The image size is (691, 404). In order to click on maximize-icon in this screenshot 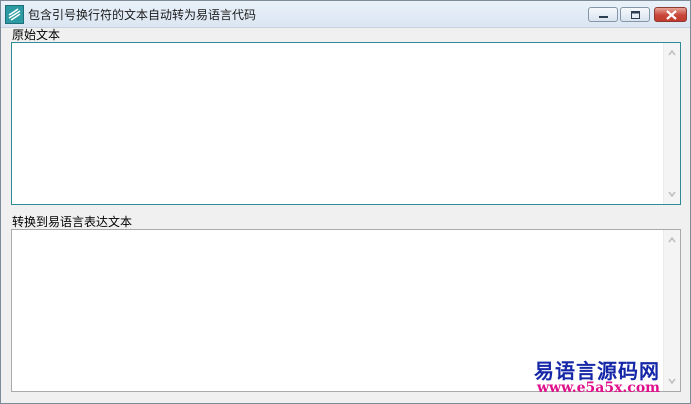, I will do `click(635, 15)`.